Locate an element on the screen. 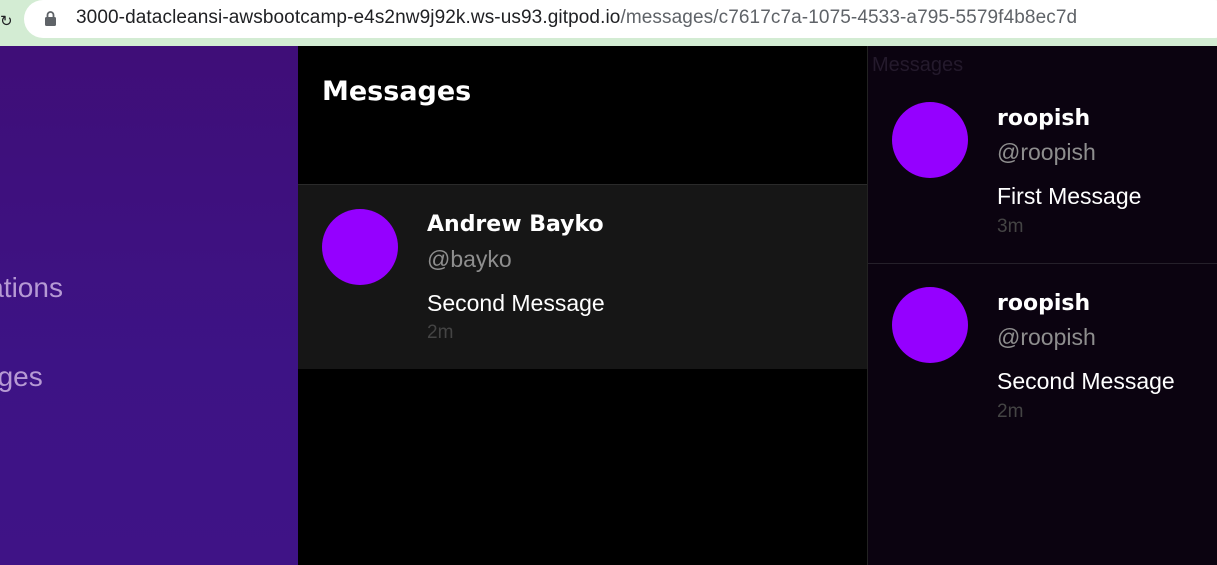 The height and width of the screenshot is (565, 1217). divider is located at coordinates (1042, 263).